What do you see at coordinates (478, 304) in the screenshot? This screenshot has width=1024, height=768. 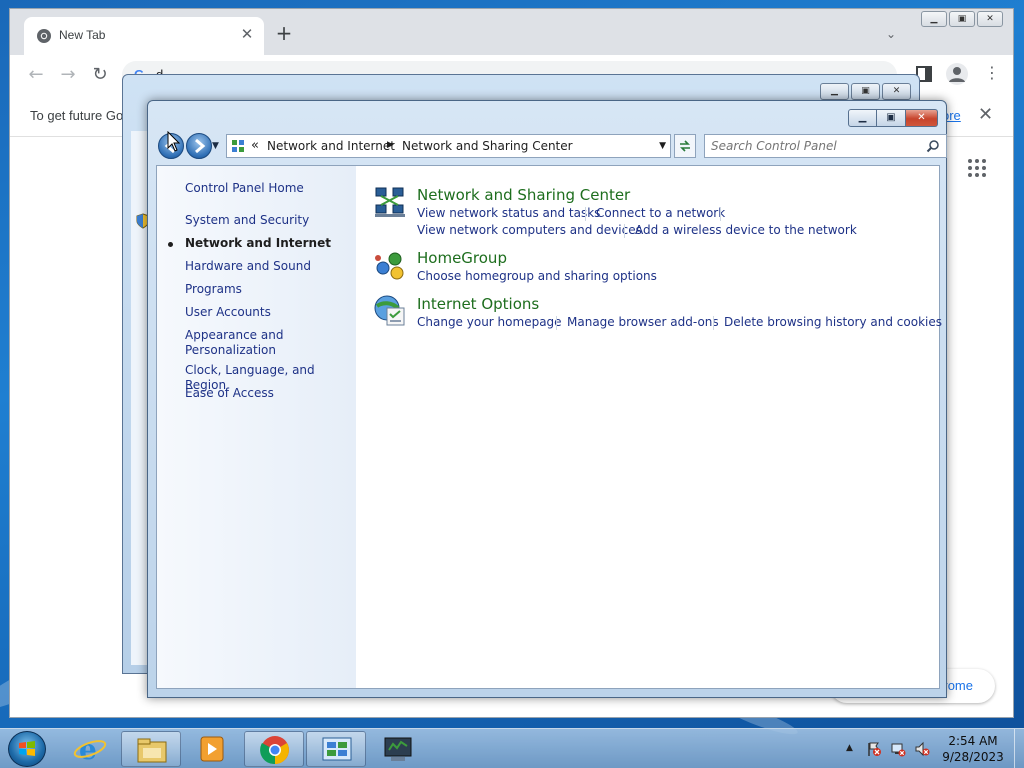 I see `internet-options-title: Internet Options` at bounding box center [478, 304].